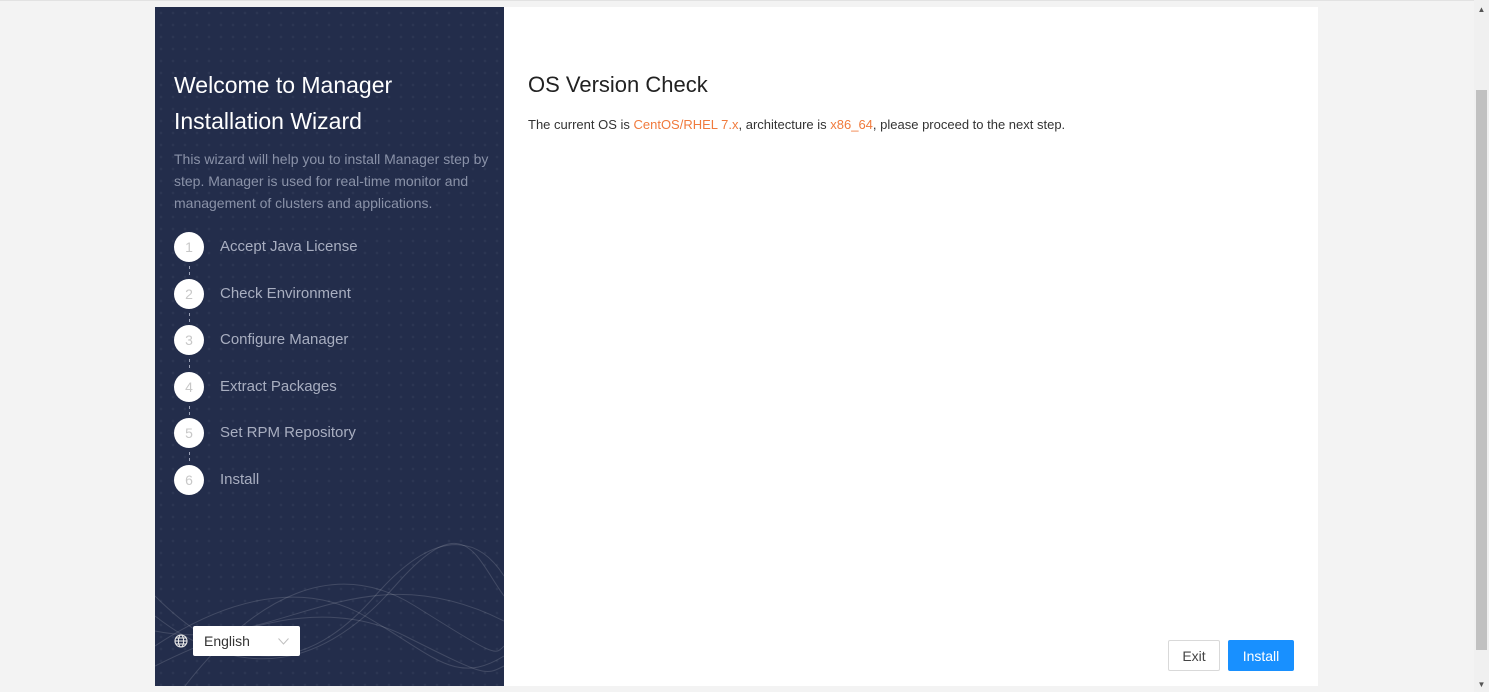 The image size is (1489, 692). I want to click on message-suffix: , please proceed to the next step., so click(969, 124).